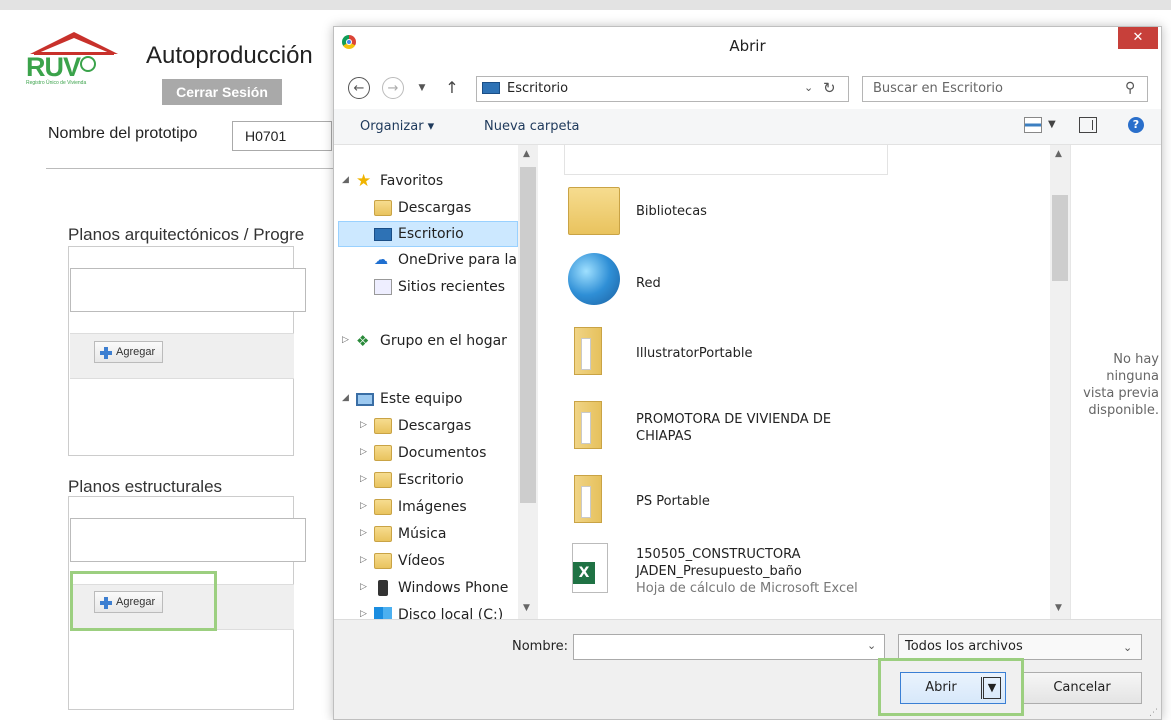  What do you see at coordinates (938, 88) in the screenshot?
I see `search-input: Buscar en Escritorio` at bounding box center [938, 88].